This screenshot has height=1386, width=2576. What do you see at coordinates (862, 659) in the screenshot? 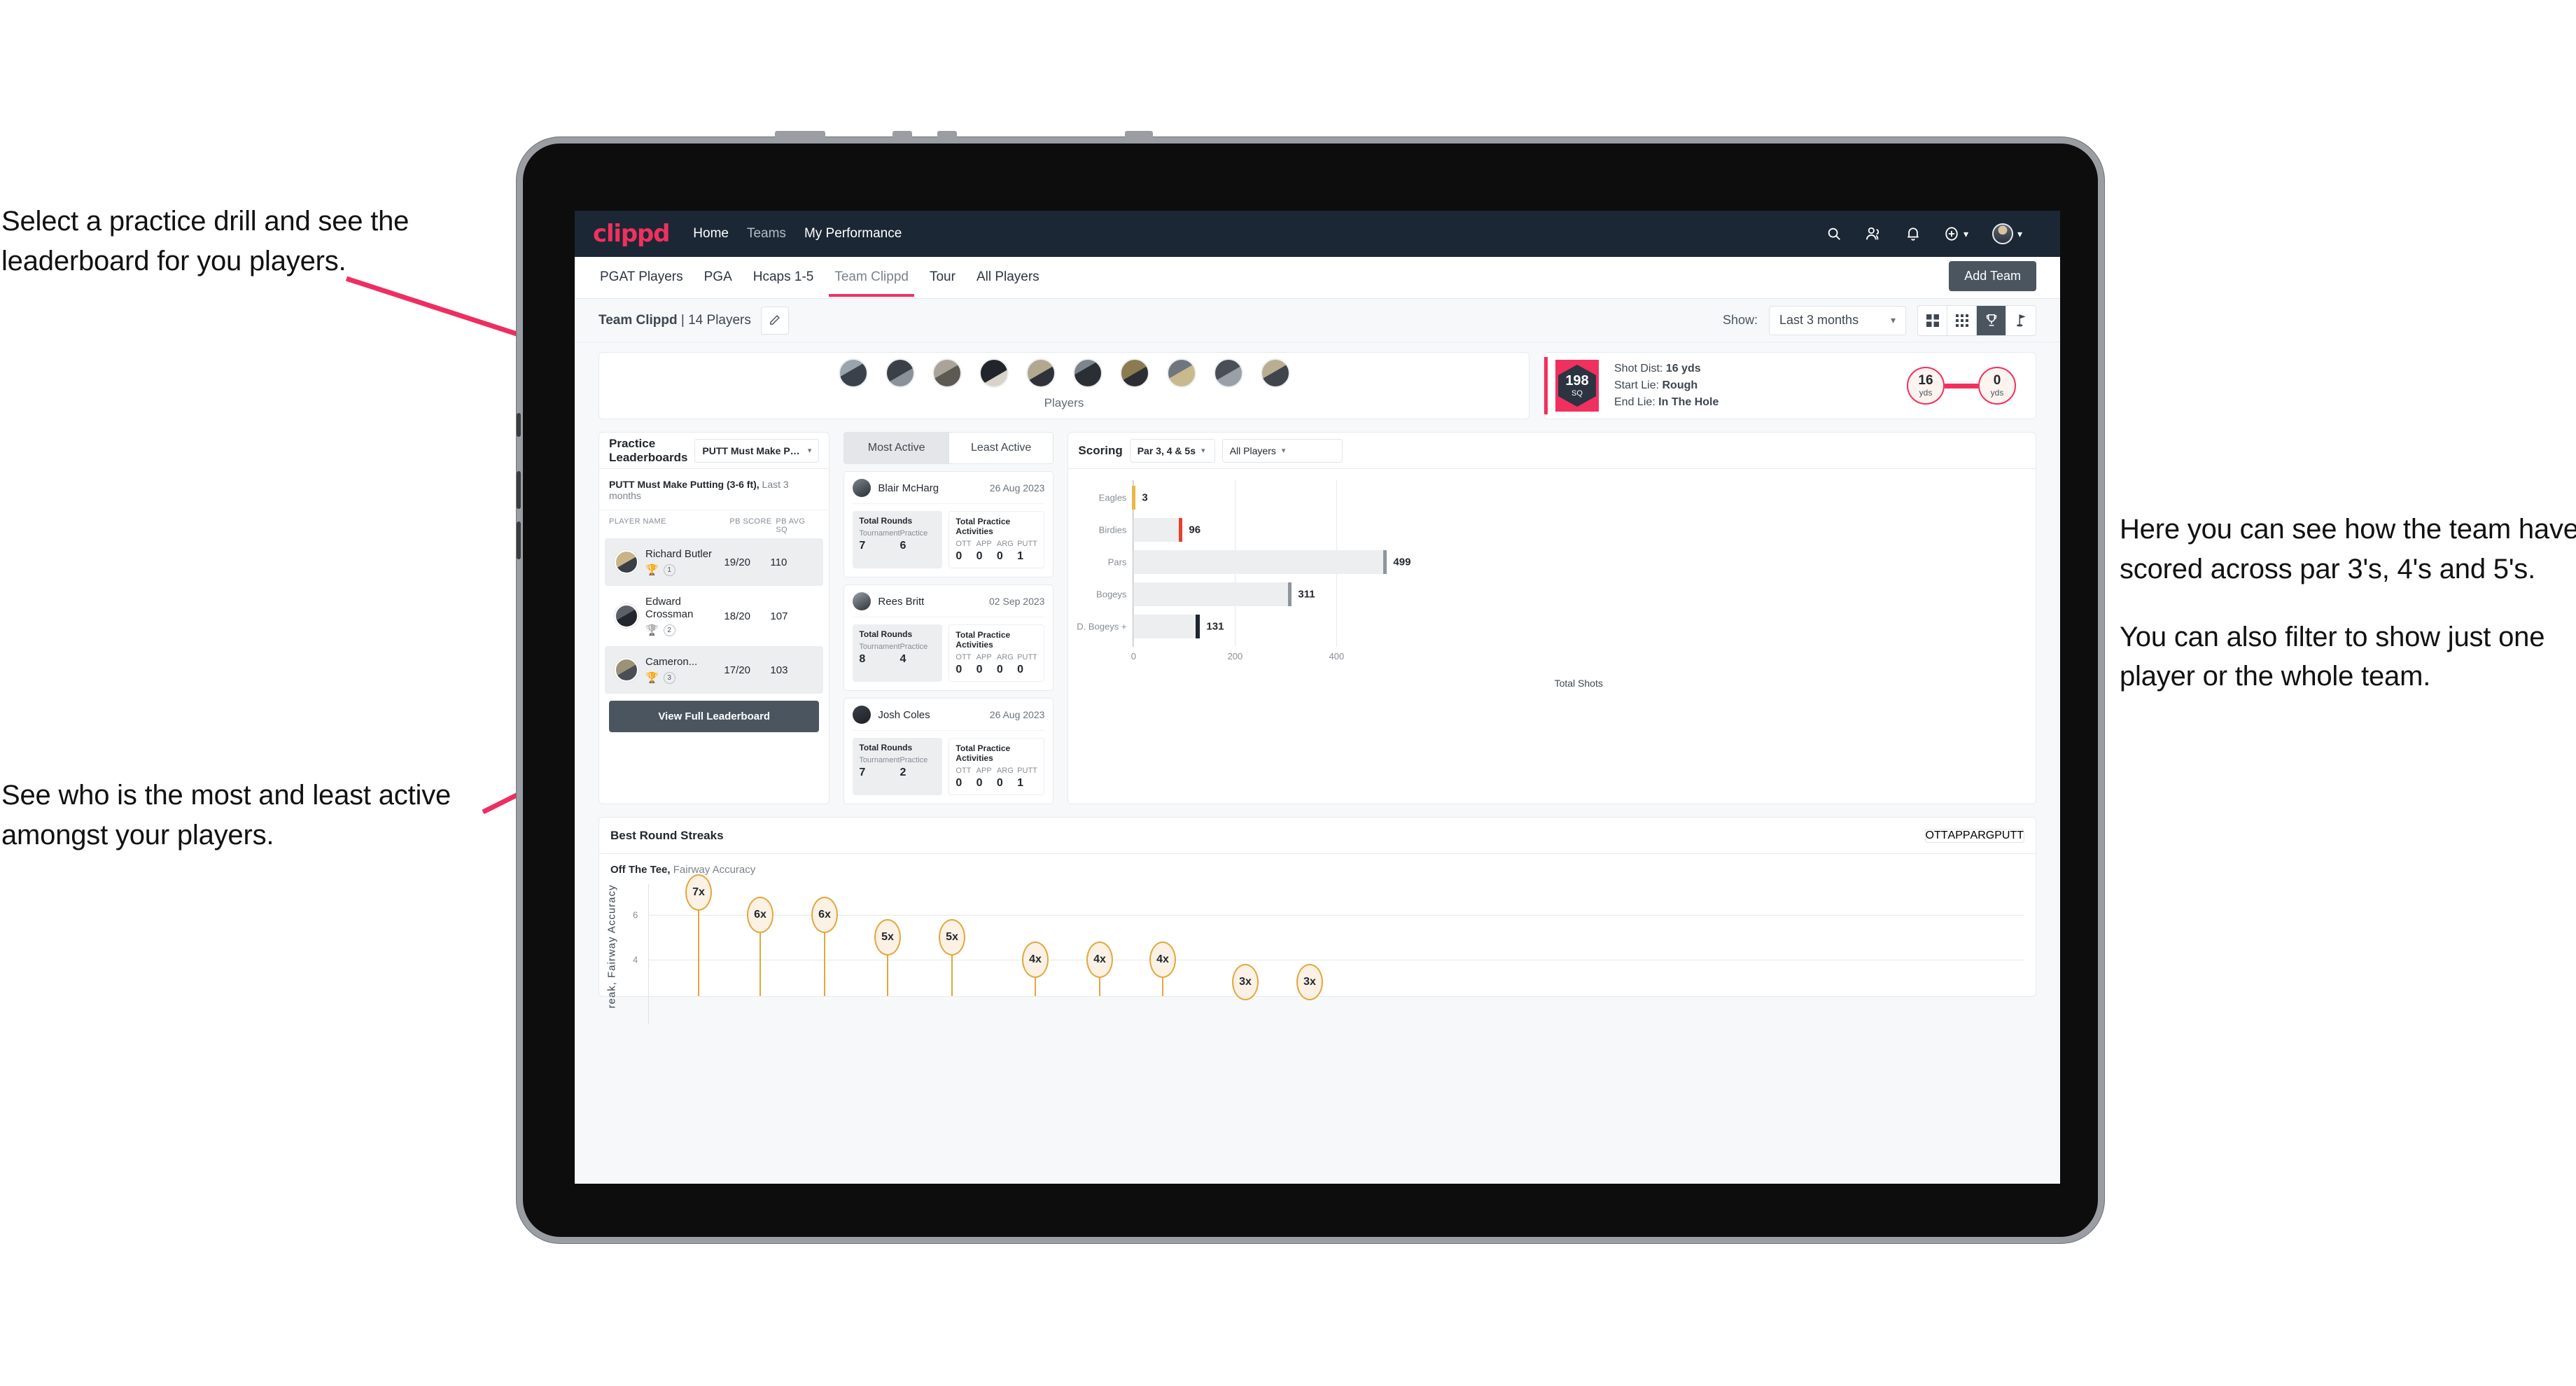
I see `tournament-value: 8` at bounding box center [862, 659].